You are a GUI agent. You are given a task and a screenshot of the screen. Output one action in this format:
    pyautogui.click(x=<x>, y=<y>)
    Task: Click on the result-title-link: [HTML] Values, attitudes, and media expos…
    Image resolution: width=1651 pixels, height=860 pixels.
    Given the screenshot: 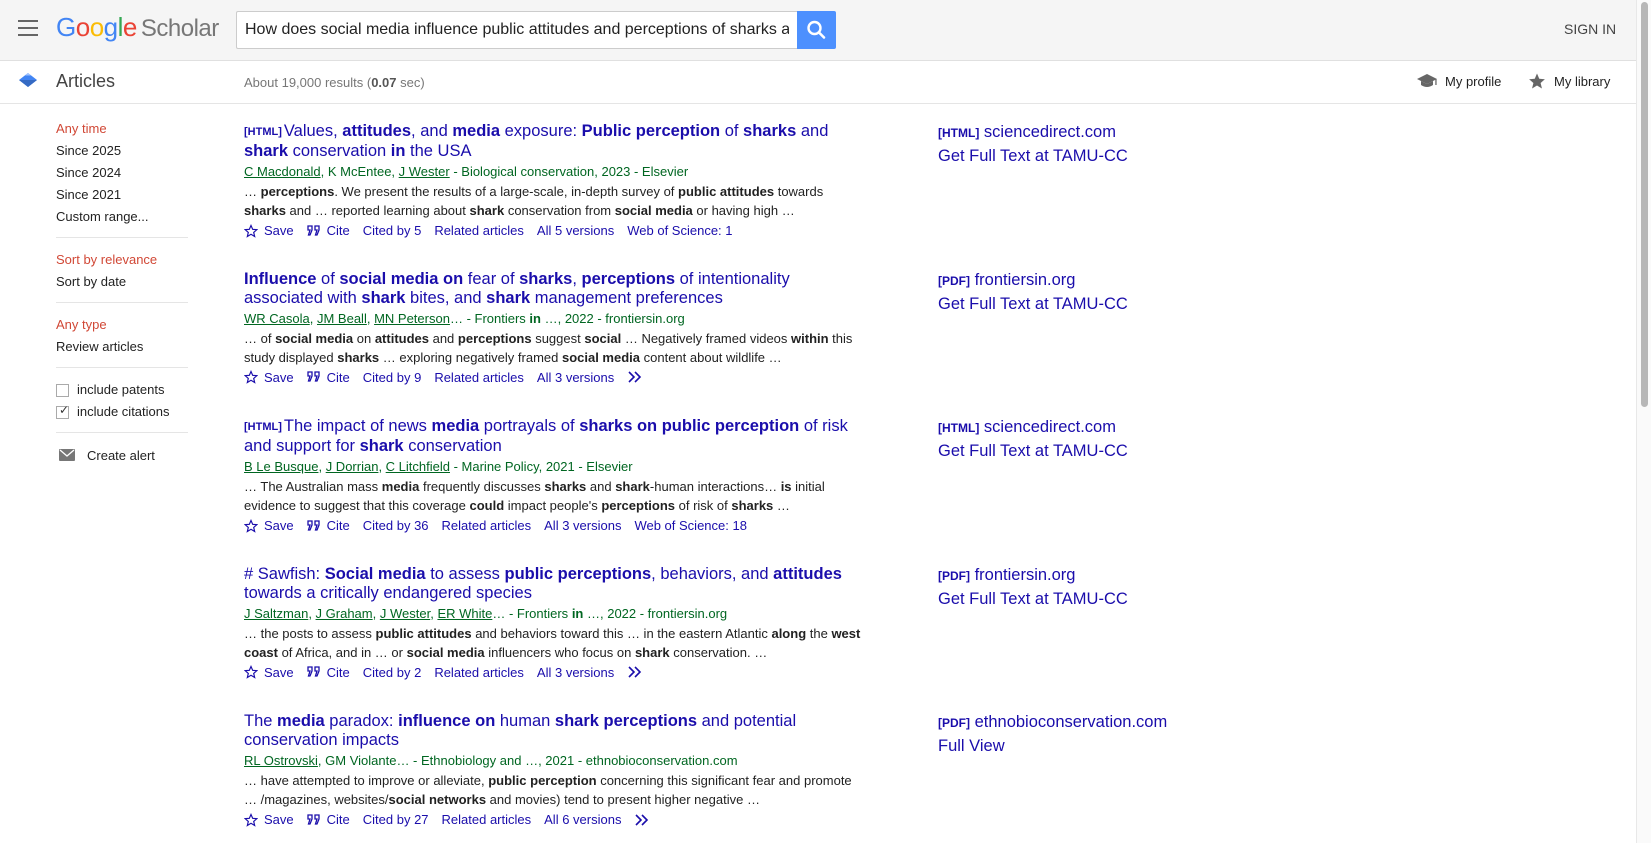 What is the action you would take?
    pyautogui.click(x=554, y=141)
    